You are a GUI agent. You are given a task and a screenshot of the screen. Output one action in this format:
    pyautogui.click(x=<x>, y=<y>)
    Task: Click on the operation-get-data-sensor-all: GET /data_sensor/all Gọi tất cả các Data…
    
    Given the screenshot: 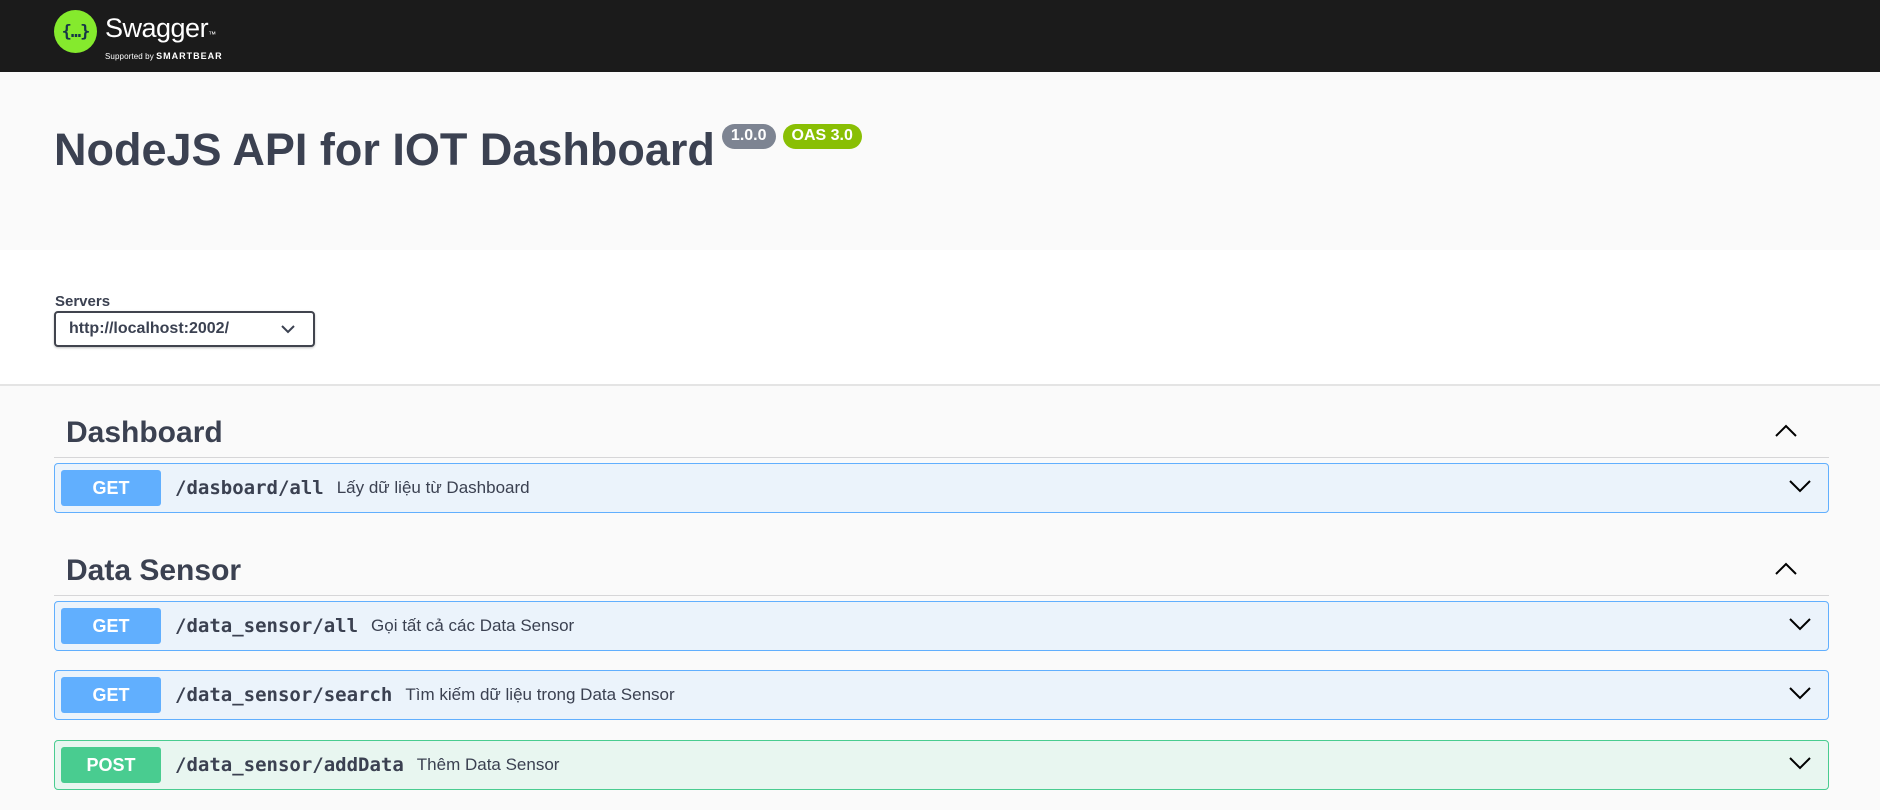 What is the action you would take?
    pyautogui.click(x=941, y=626)
    